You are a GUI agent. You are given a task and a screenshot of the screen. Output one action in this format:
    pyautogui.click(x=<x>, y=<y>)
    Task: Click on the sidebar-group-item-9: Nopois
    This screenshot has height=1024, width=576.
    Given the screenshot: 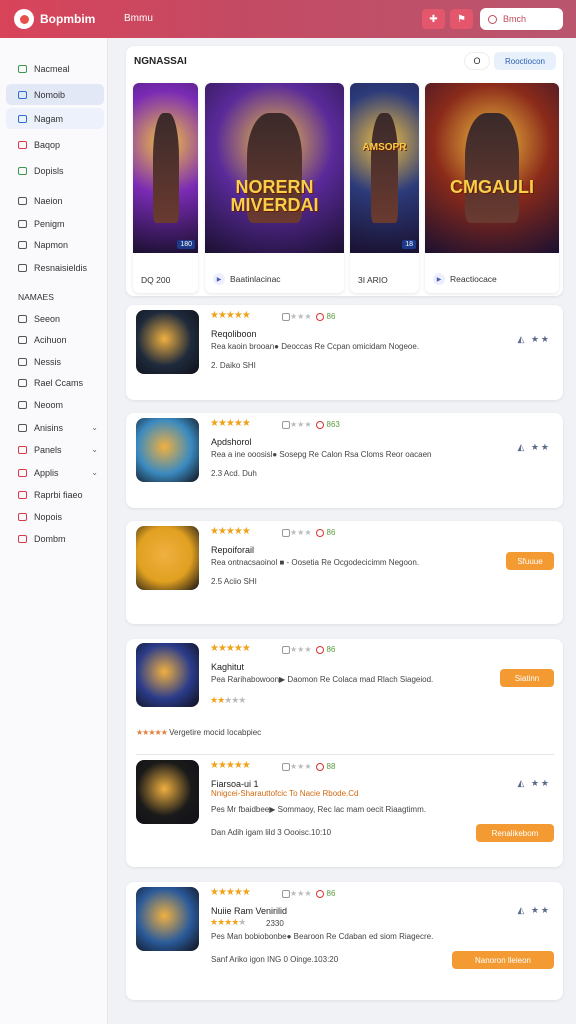 What is the action you would take?
    pyautogui.click(x=55, y=516)
    